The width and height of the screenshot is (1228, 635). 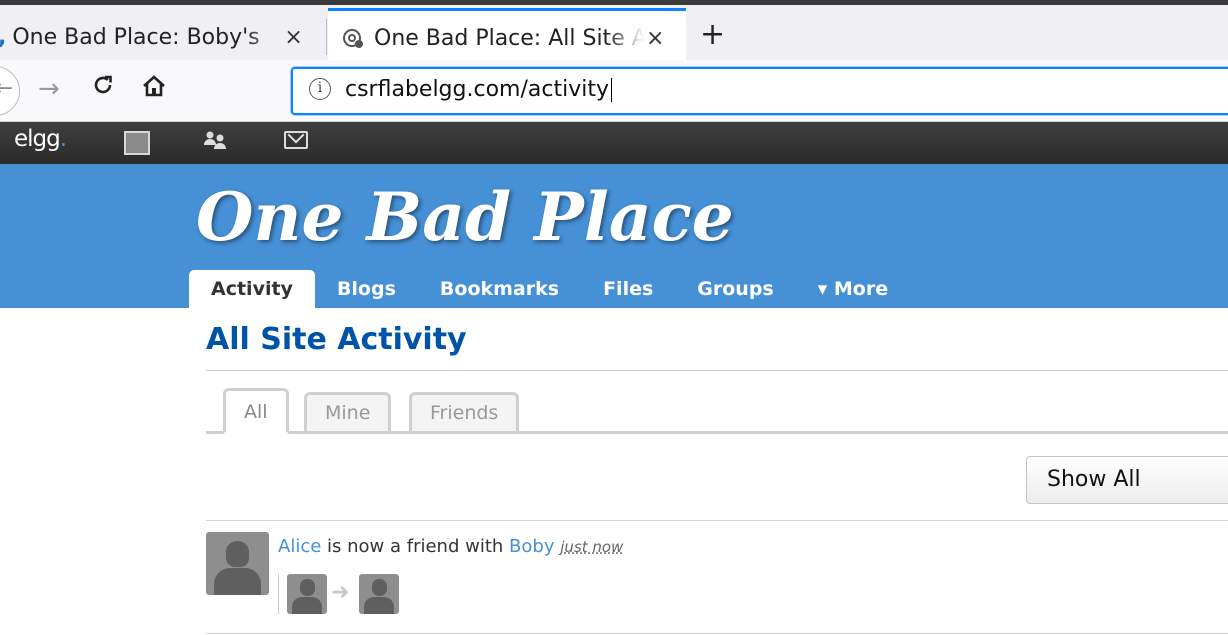 I want to click on river-summary: Alice is now a friend with Boby just now, so click(x=450, y=546).